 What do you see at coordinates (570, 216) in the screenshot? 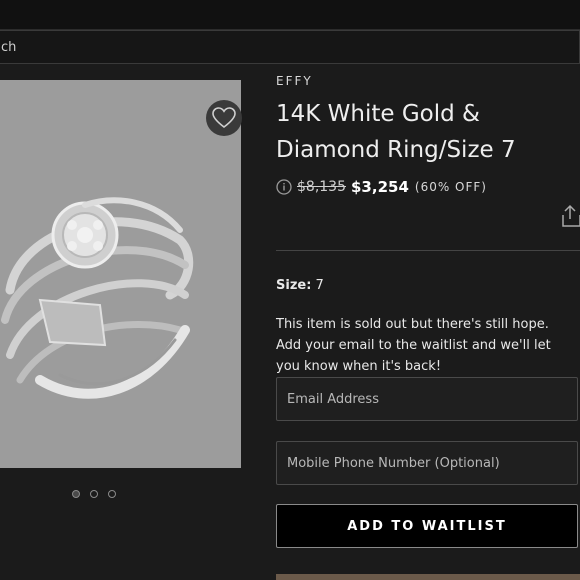
I see `share-icon` at bounding box center [570, 216].